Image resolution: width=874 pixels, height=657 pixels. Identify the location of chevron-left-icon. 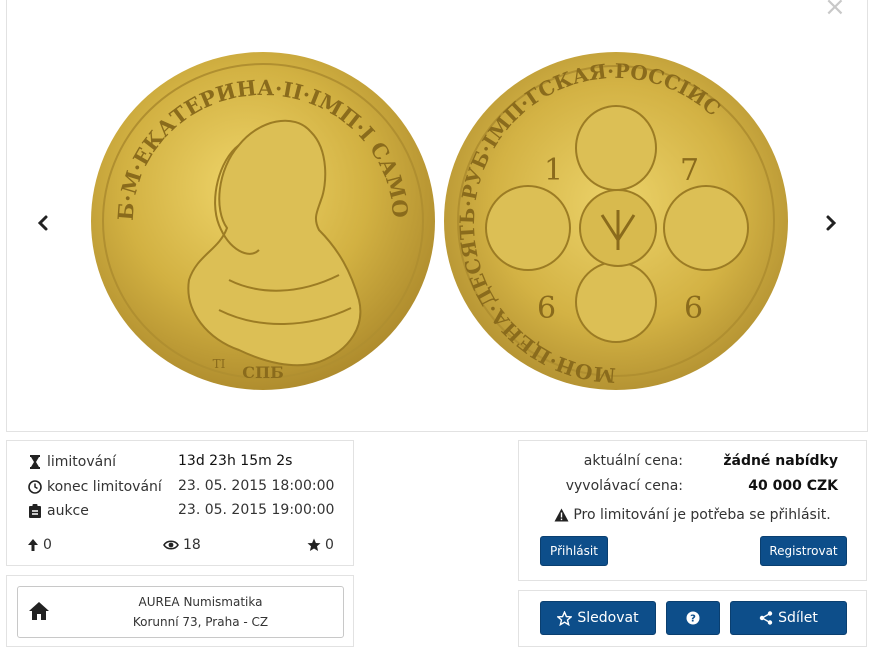
(43, 223).